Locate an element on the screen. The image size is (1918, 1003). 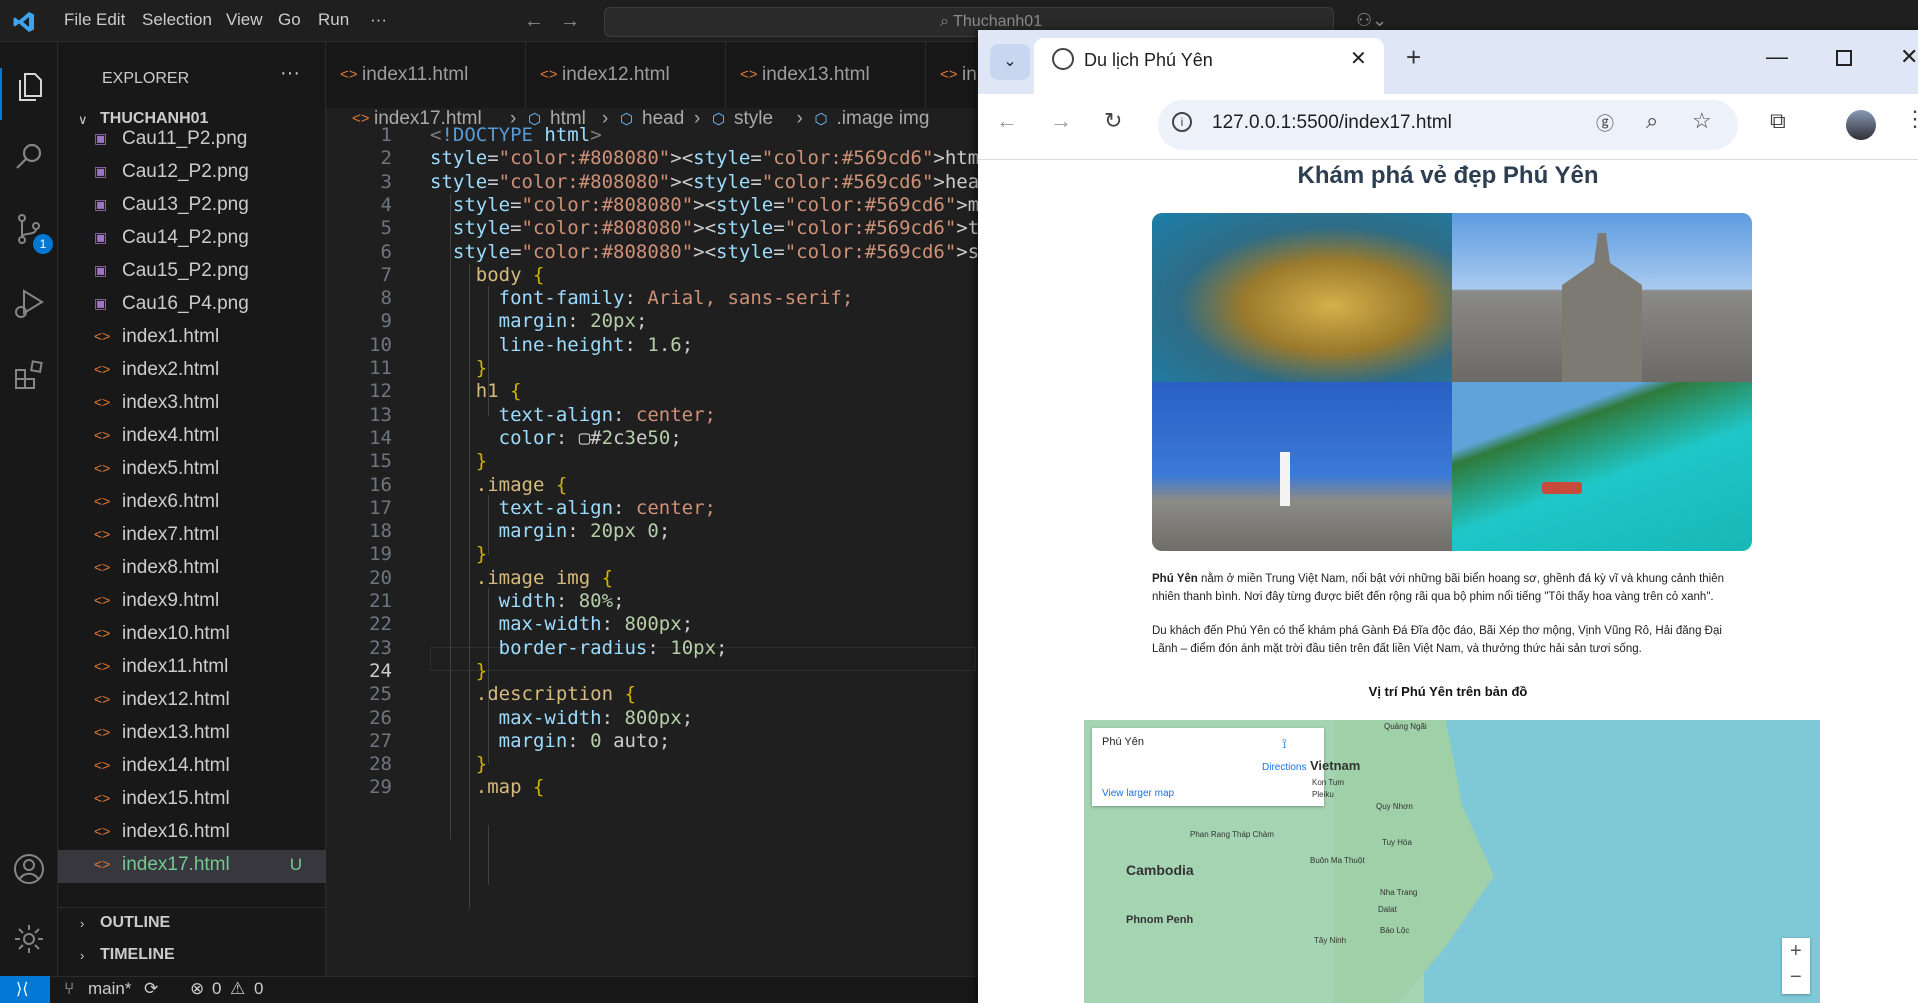
explorer-files-icon is located at coordinates (29, 87).